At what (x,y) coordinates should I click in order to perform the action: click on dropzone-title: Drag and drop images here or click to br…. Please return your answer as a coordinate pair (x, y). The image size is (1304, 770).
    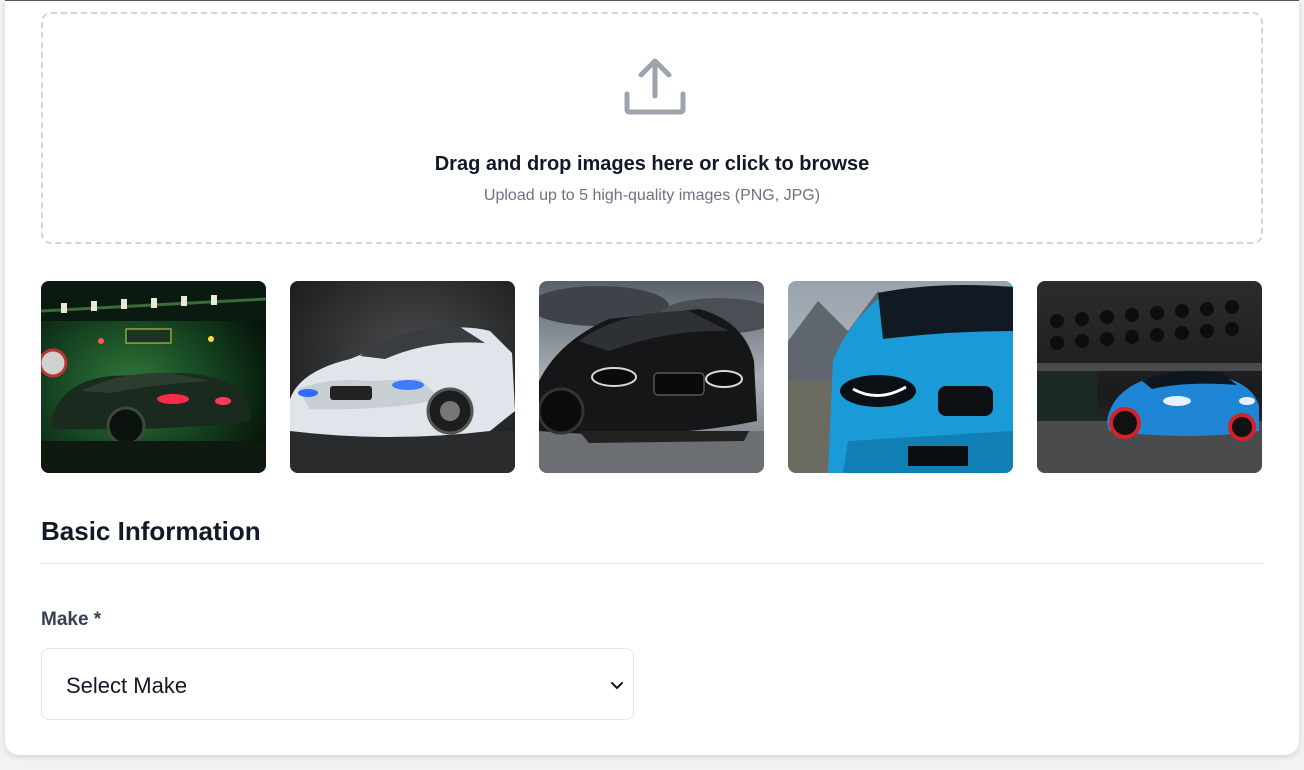
    Looking at the image, I should click on (652, 164).